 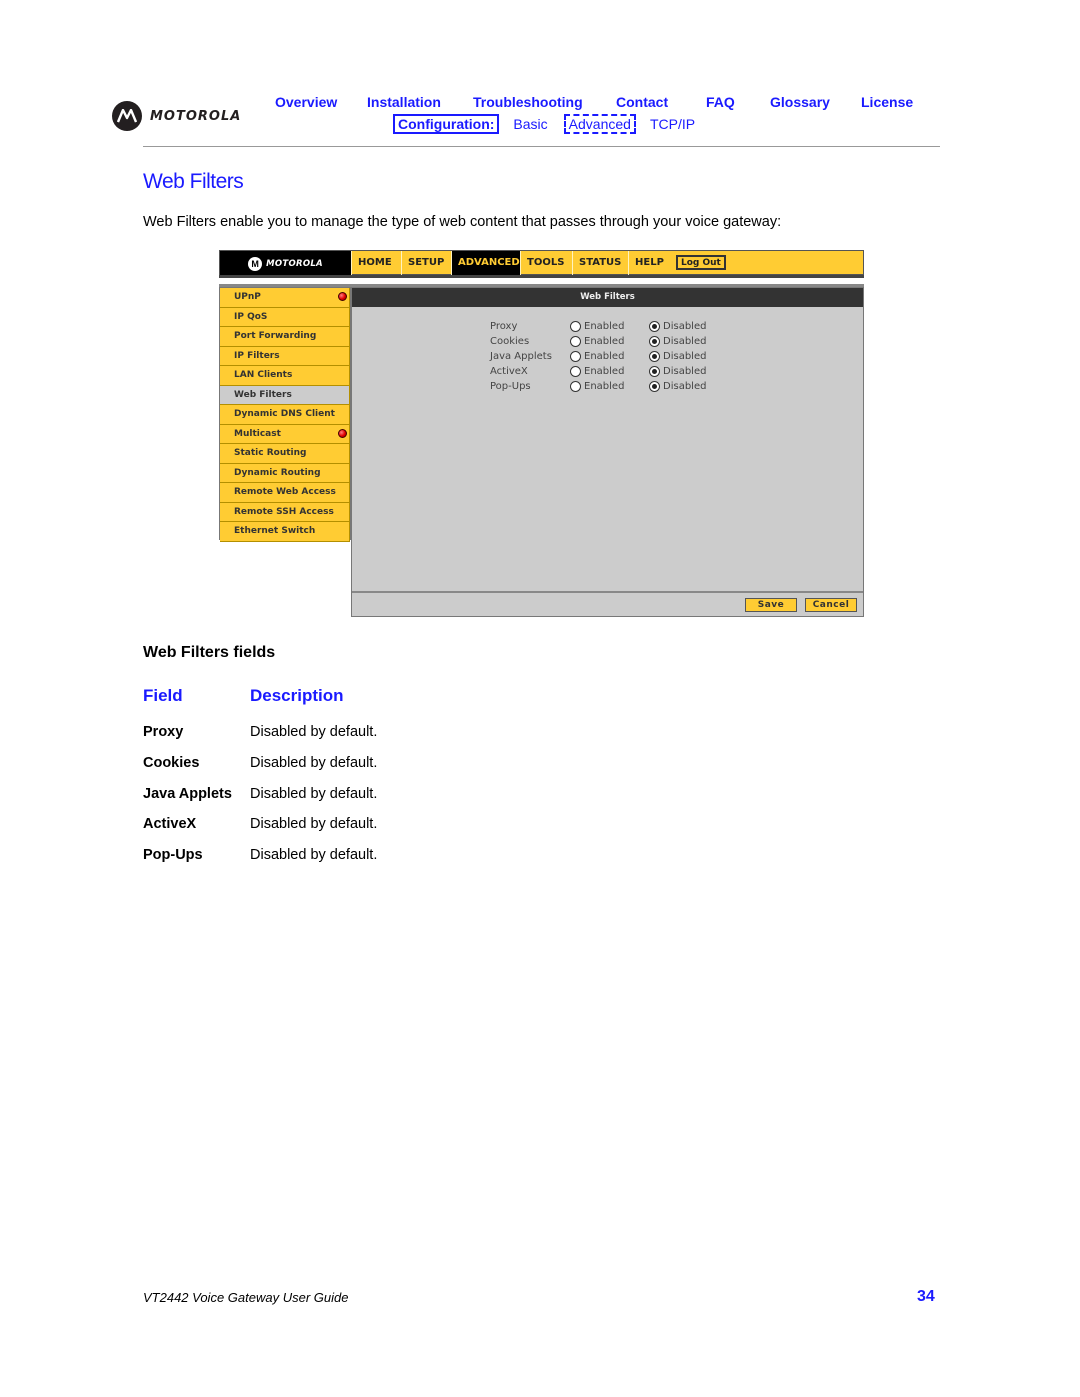 I want to click on tab-help: HELP, so click(x=649, y=263).